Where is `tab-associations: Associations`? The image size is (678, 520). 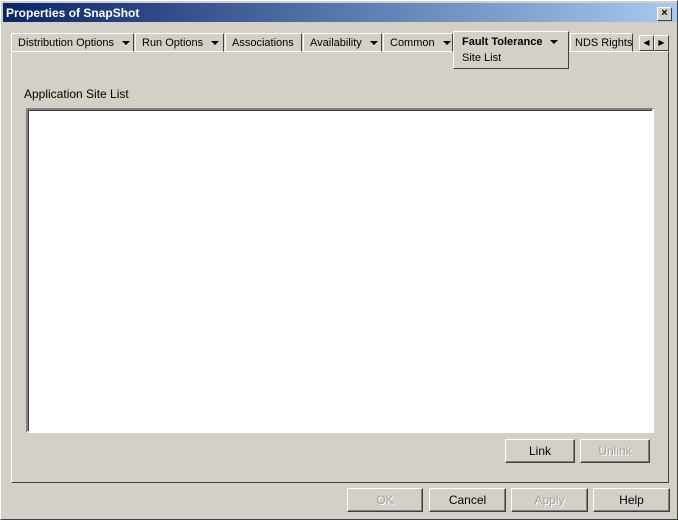
tab-associations: Associations is located at coordinates (263, 42).